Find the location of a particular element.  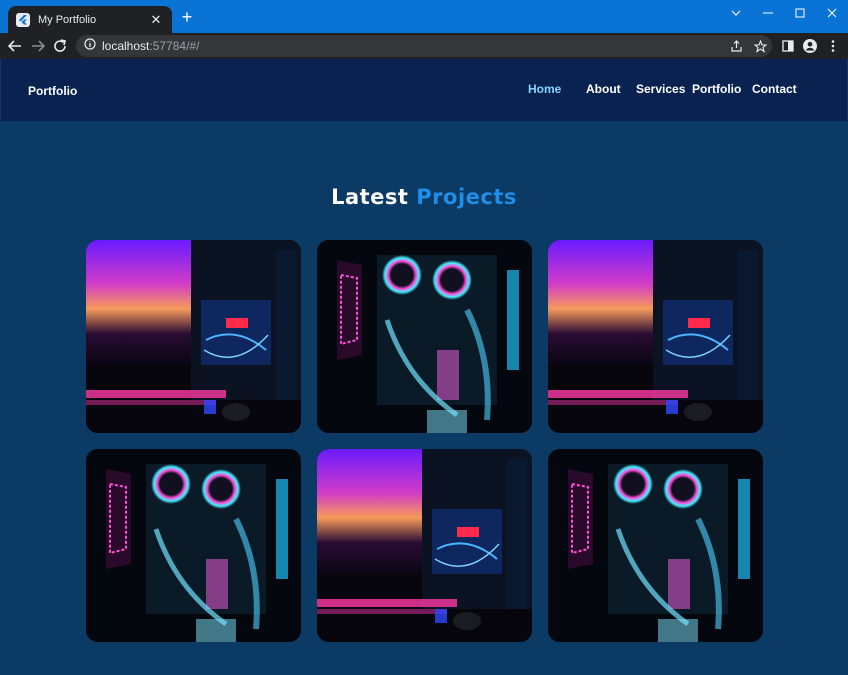

nav-link-services: Services is located at coordinates (660, 89).